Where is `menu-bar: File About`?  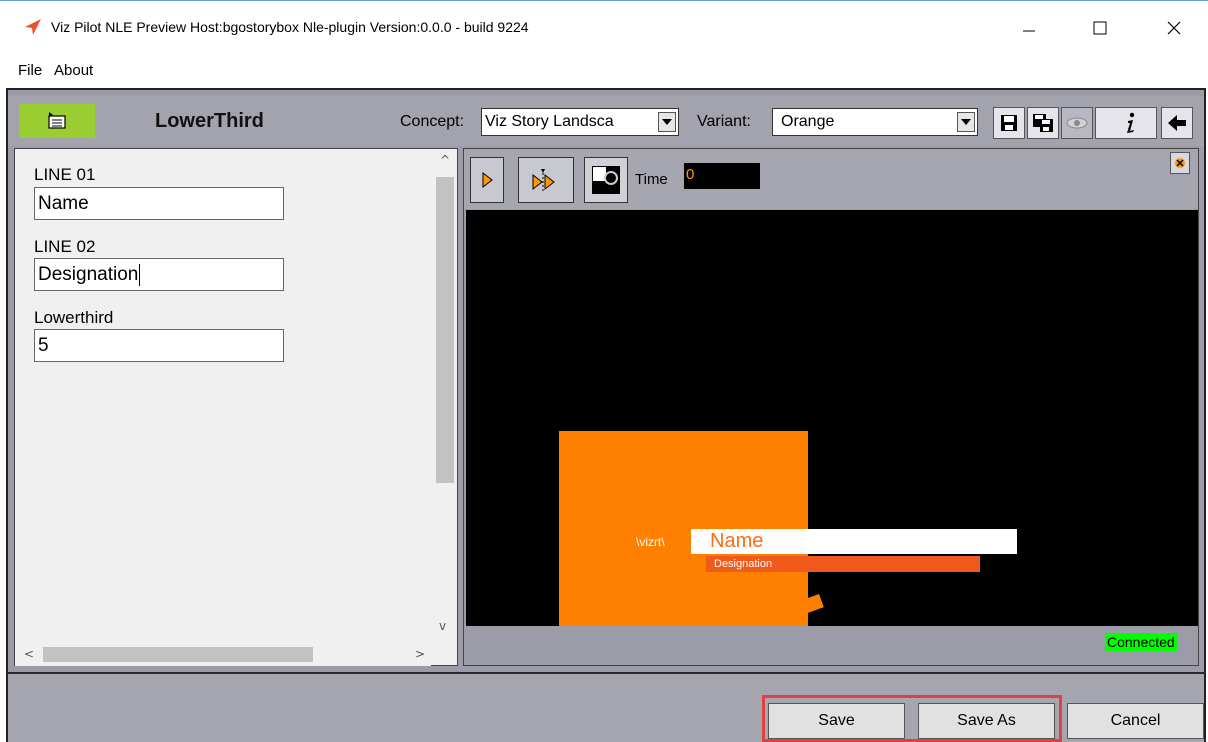
menu-bar: File About is located at coordinates (604, 72).